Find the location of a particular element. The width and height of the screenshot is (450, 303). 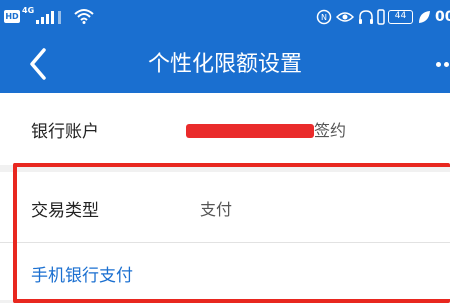

account-status: 签约 is located at coordinates (330, 130).